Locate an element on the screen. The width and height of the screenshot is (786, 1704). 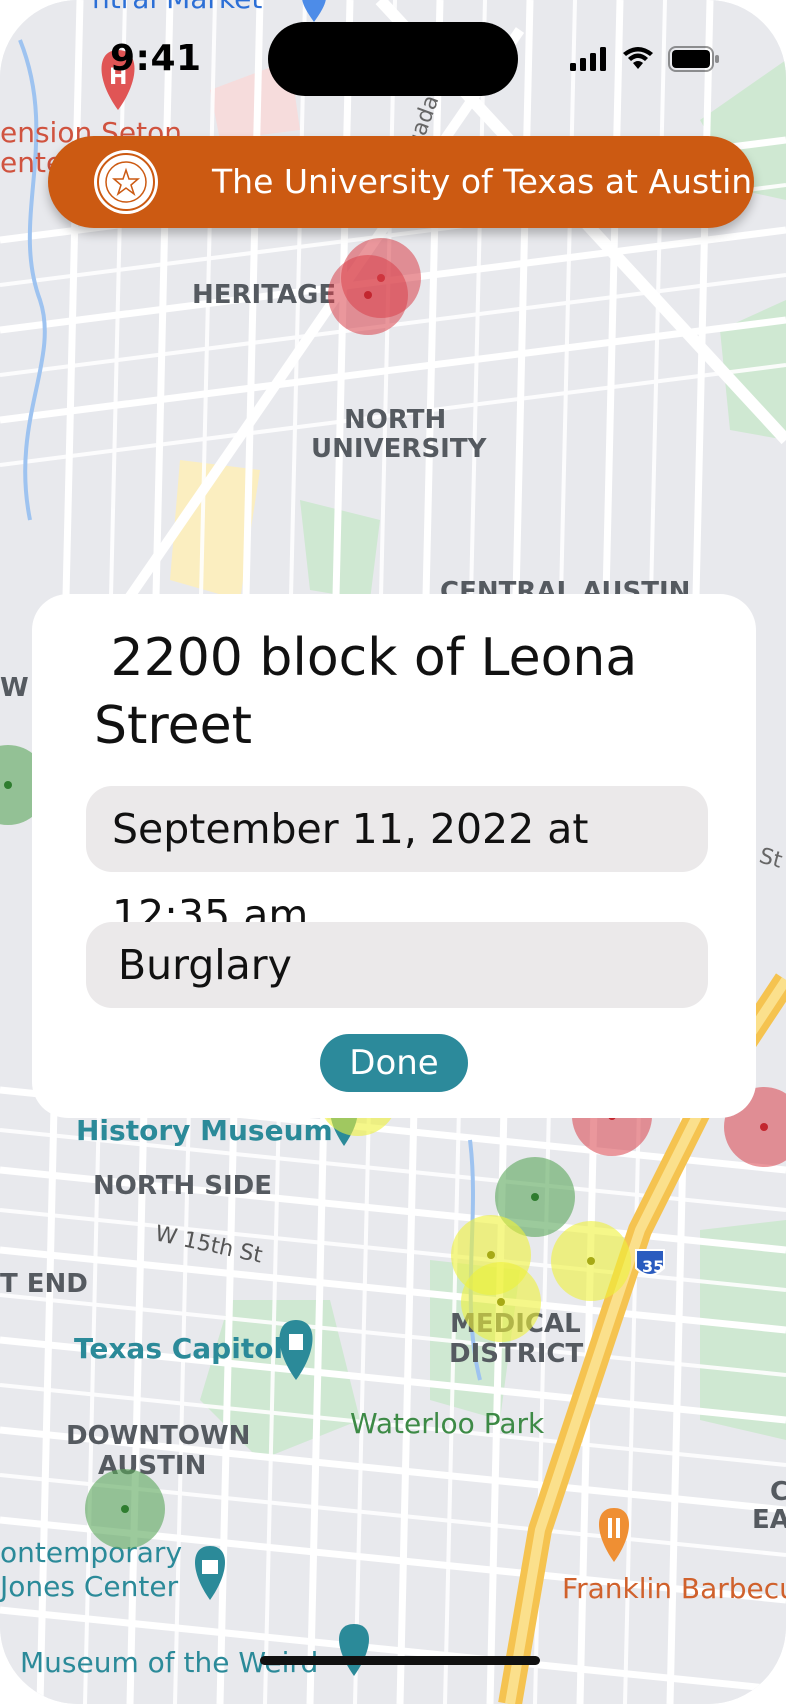
map-label-downtown-1: DOWNTOWN is located at coordinates (158, 1436).